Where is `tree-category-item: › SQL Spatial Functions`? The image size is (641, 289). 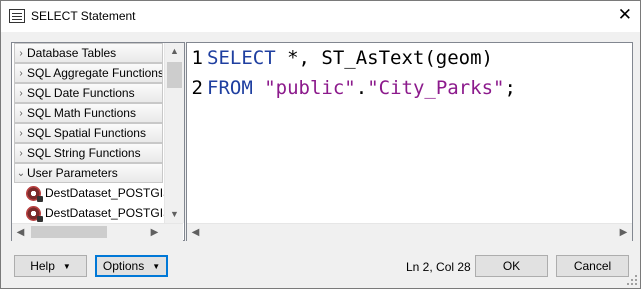 tree-category-item: › SQL Spatial Functions is located at coordinates (88, 133).